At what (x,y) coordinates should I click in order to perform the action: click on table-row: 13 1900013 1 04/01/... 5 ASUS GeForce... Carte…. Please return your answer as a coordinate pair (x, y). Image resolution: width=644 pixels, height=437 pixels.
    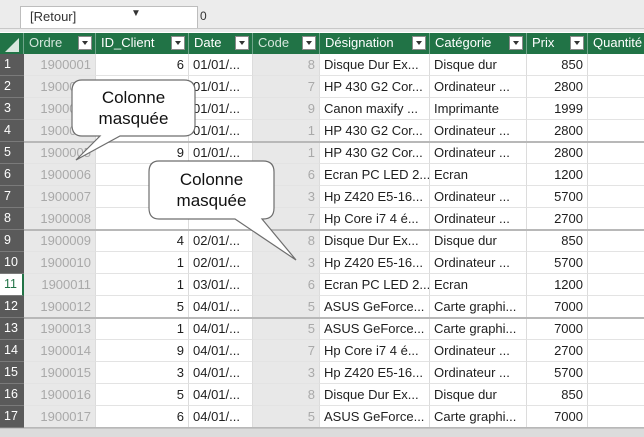
    Looking at the image, I should click on (322, 329).